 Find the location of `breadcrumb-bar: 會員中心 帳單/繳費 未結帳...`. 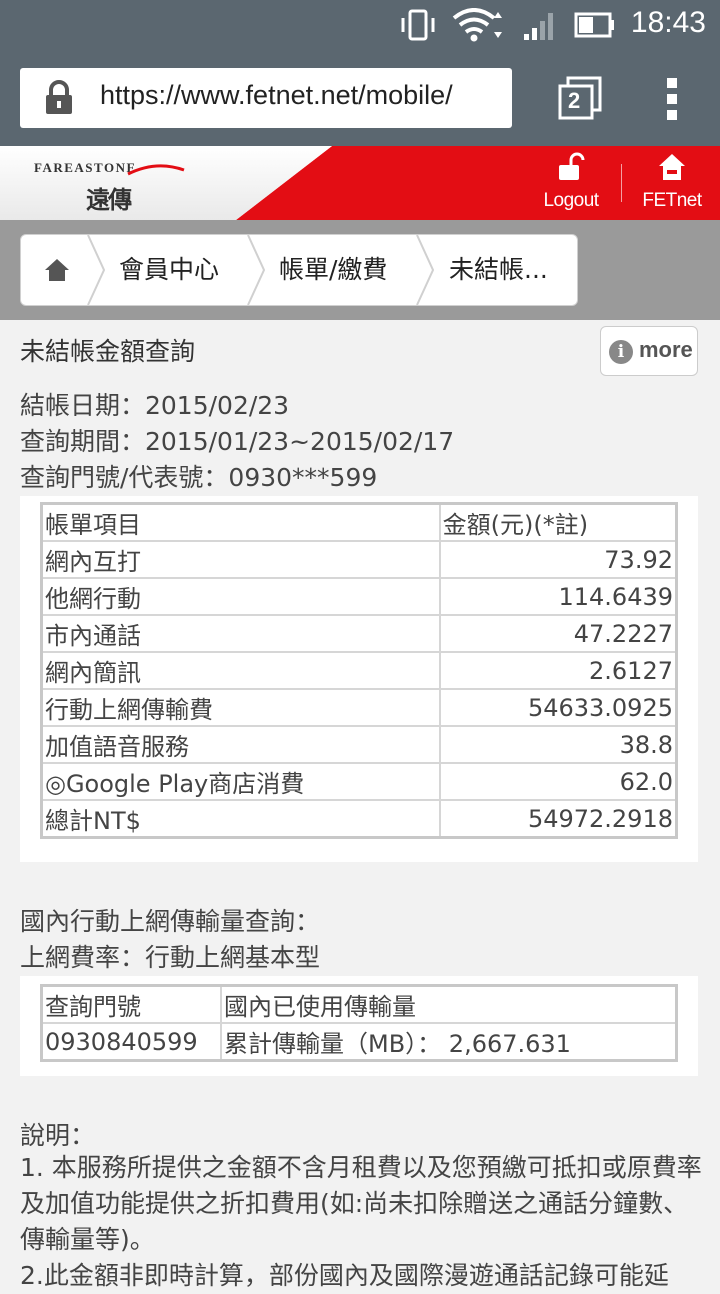

breadcrumb-bar: 會員中心 帳單/繳費 未結帳... is located at coordinates (360, 270).